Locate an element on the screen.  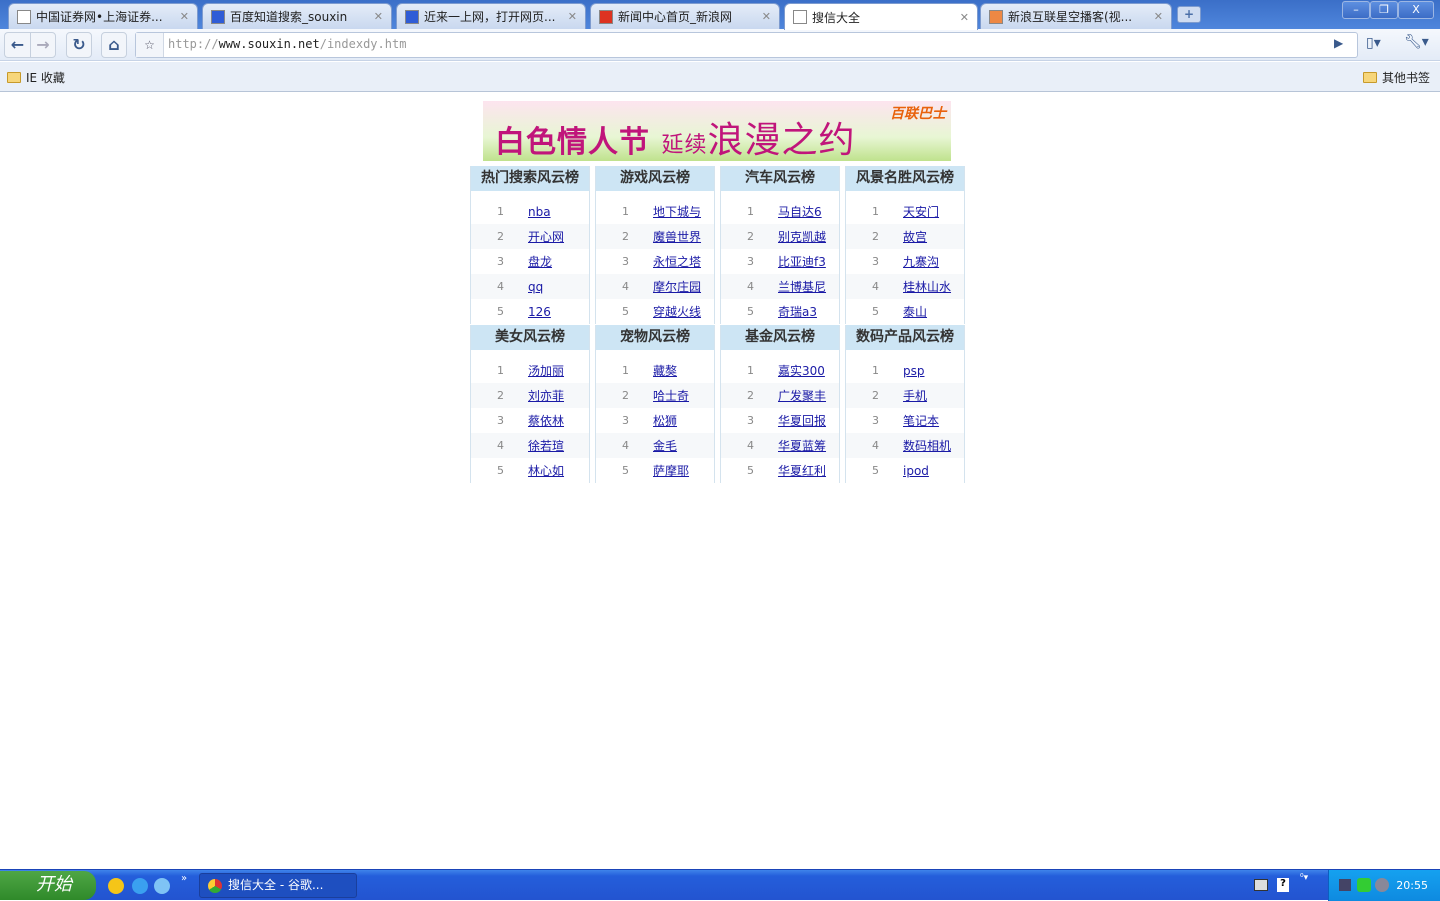
keyword-link: 魔兽世界 is located at coordinates (677, 236).